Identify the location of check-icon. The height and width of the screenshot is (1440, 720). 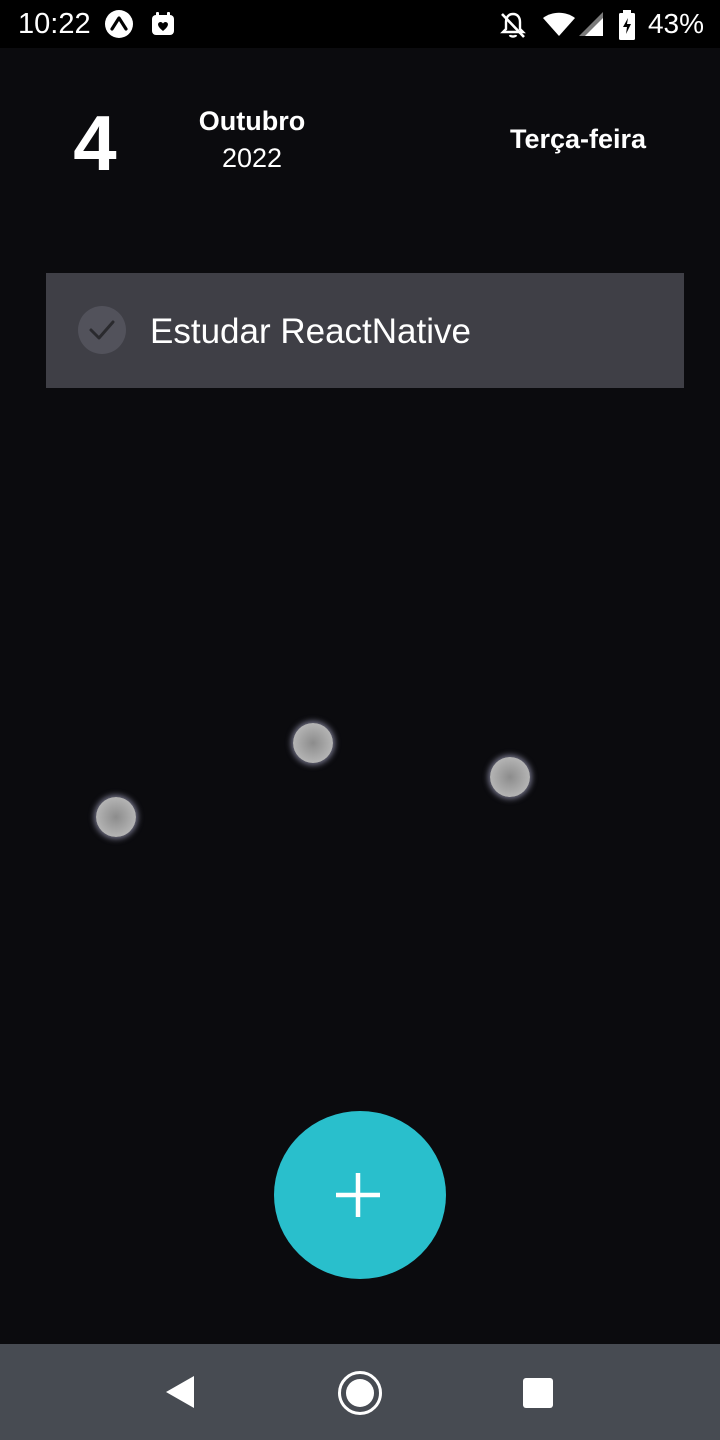
(102, 330).